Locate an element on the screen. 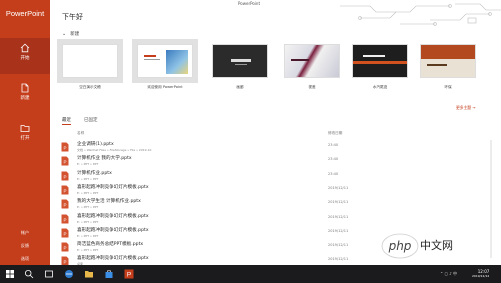 The width and height of the screenshot is (501, 283). more-themes-link: 更多主题 → is located at coordinates (466, 108).